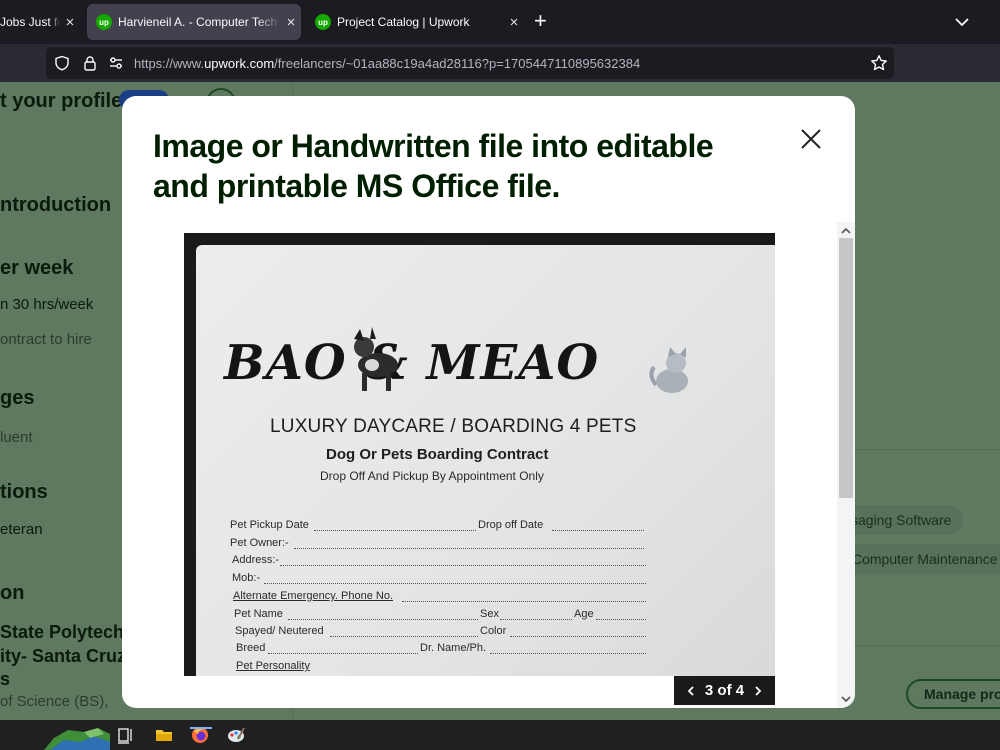 This screenshot has height=750, width=1000. What do you see at coordinates (246, 578) in the screenshot?
I see `field-label: Mob:-` at bounding box center [246, 578].